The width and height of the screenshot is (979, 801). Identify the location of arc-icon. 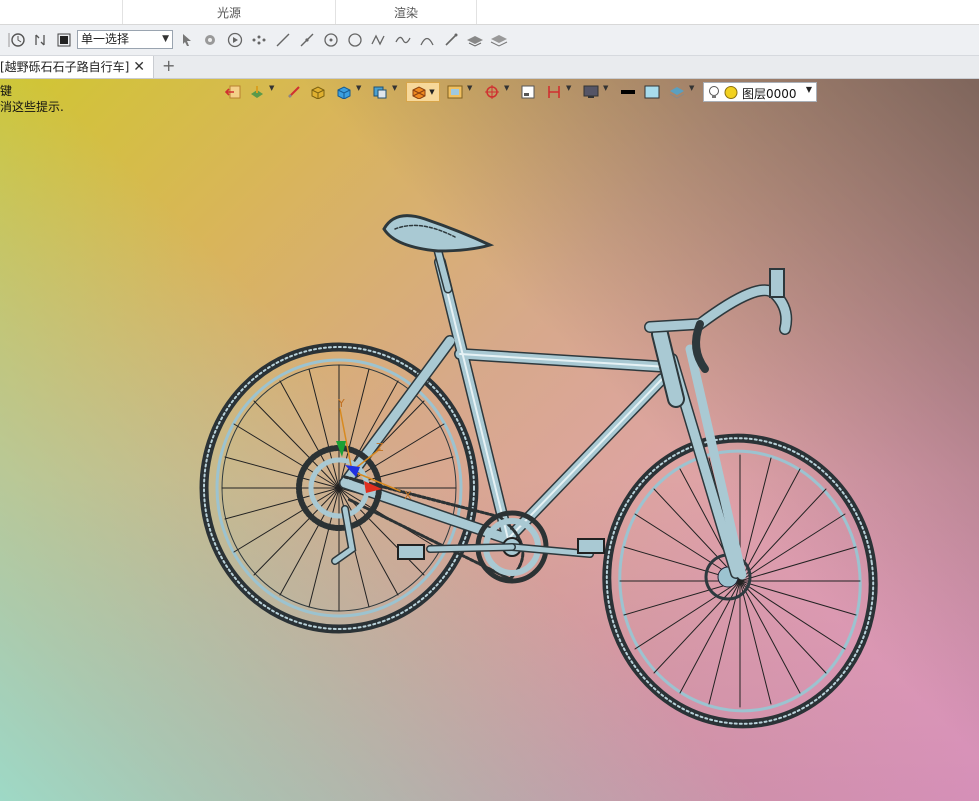
(427, 40).